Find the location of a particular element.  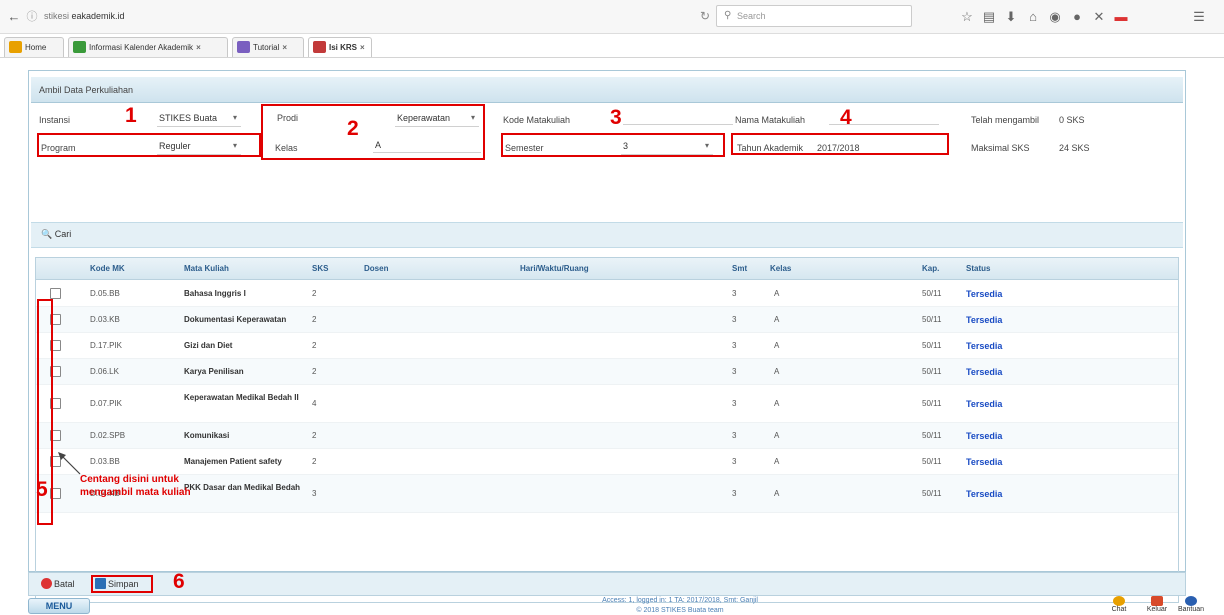

tab-label: Tutorial is located at coordinates (266, 47).